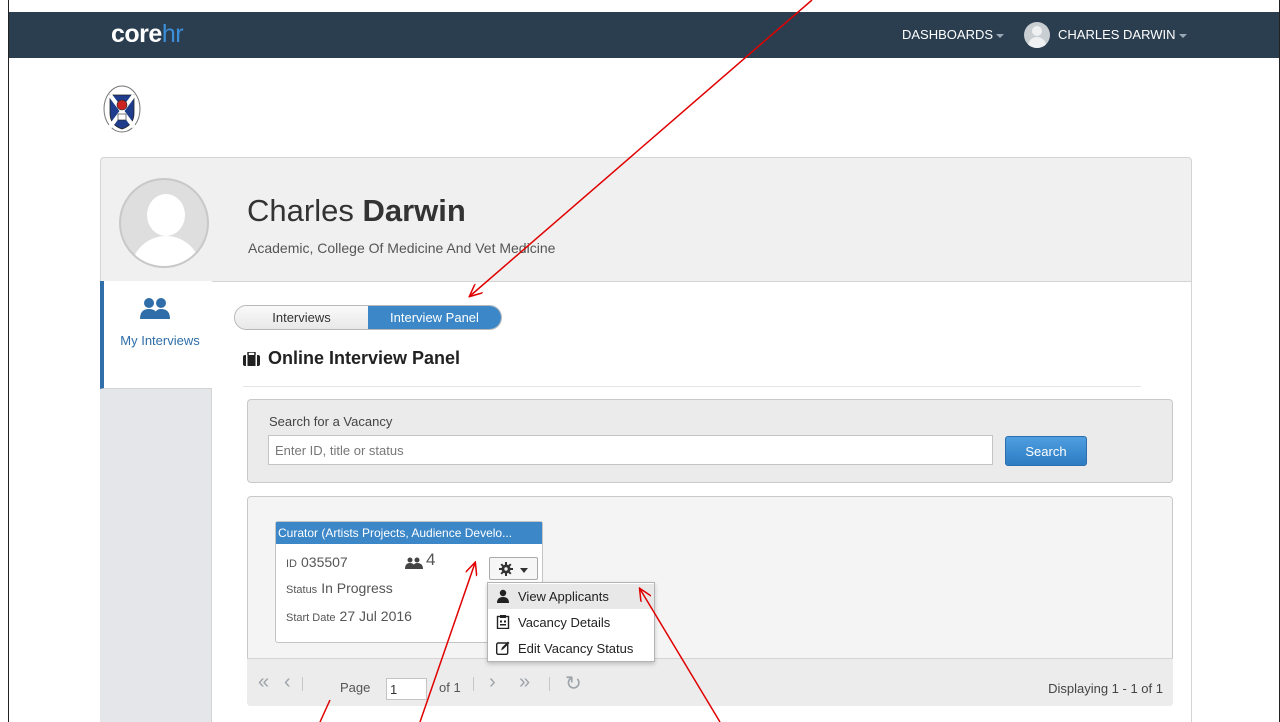  What do you see at coordinates (948, 34) in the screenshot?
I see `dashboards-label: DASHBOARDS` at bounding box center [948, 34].